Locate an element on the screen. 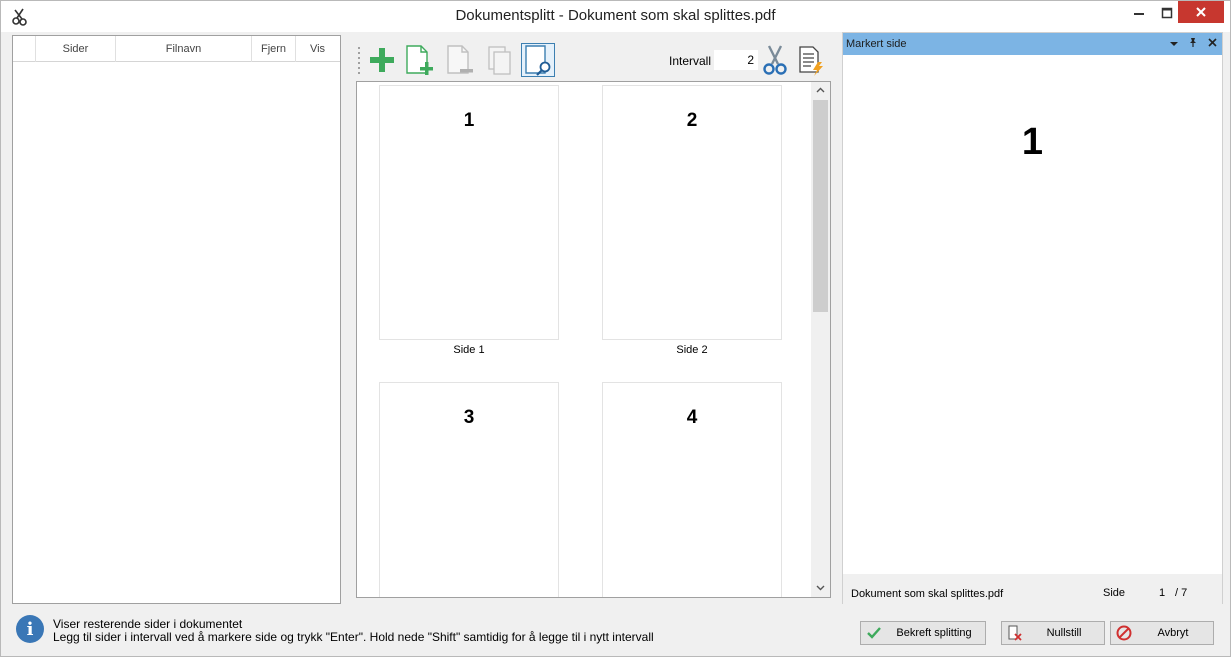 The height and width of the screenshot is (657, 1231). column-filnavn: Filnavn is located at coordinates (183, 49).